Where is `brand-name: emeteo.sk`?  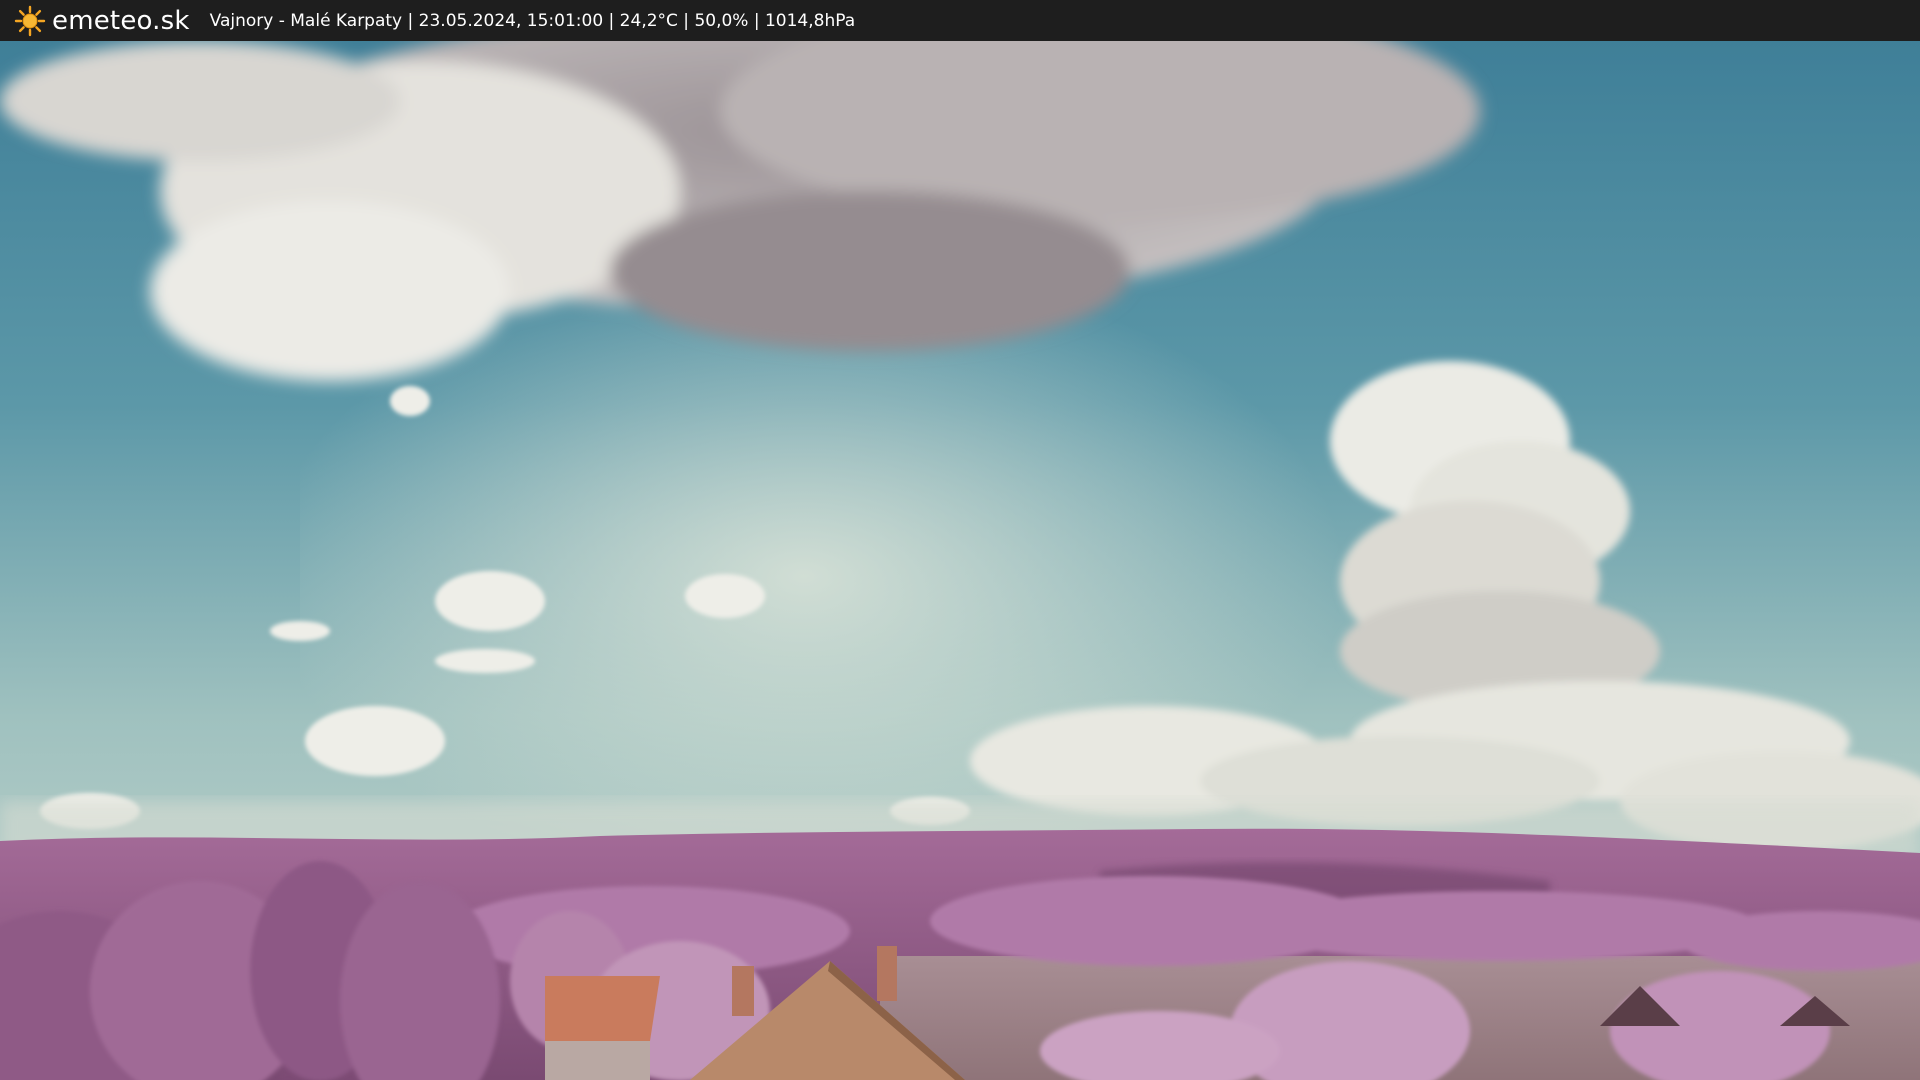
brand-name: emeteo.sk is located at coordinates (121, 20).